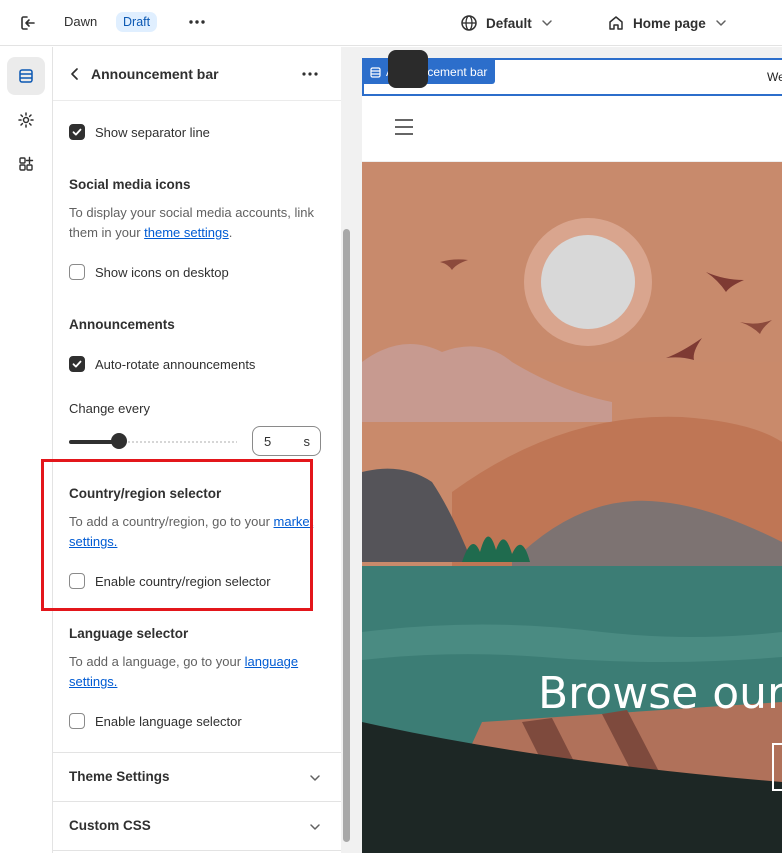 The image size is (782, 853). I want to click on separator-line-checkbox: Show separator line, so click(139, 132).